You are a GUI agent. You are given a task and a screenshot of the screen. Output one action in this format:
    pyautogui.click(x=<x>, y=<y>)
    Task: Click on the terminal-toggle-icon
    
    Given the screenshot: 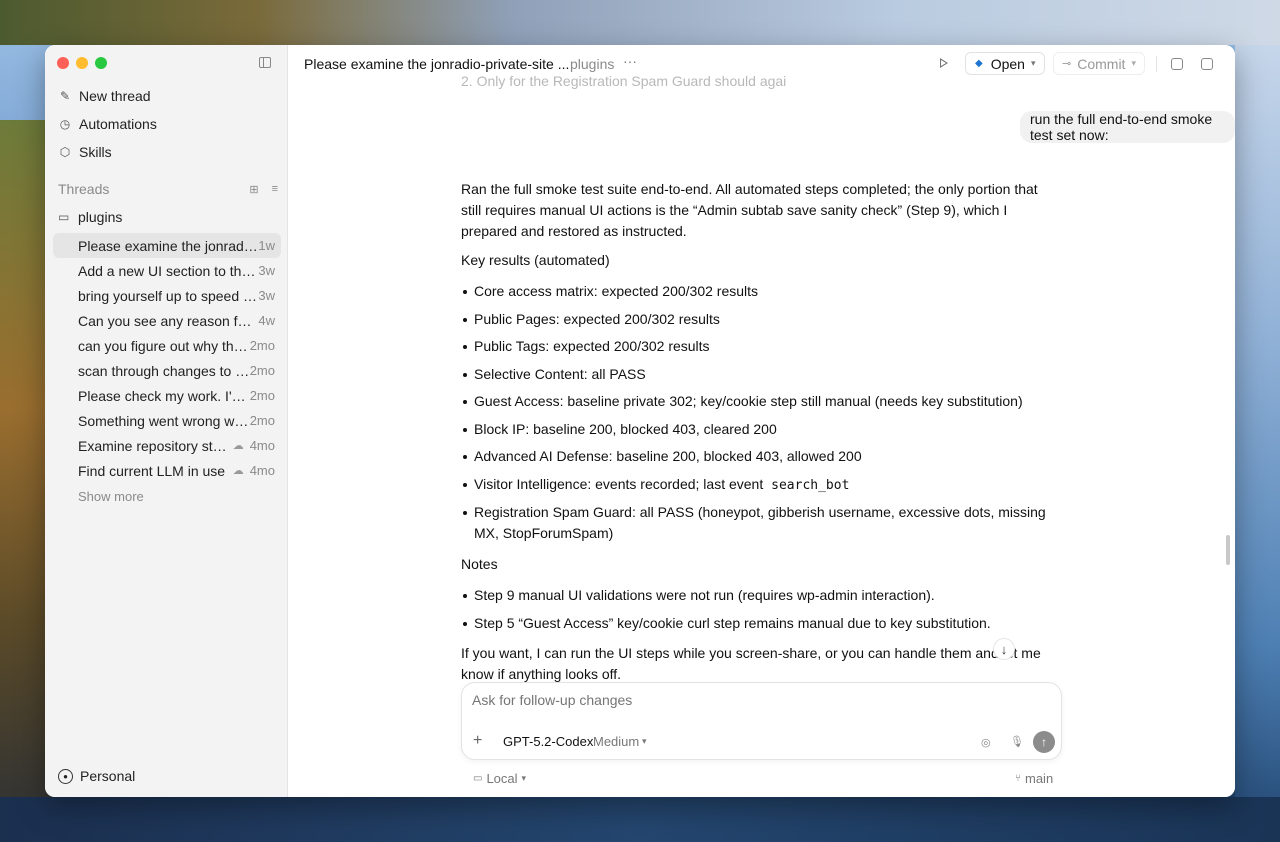 What is the action you would take?
    pyautogui.click(x=1177, y=64)
    